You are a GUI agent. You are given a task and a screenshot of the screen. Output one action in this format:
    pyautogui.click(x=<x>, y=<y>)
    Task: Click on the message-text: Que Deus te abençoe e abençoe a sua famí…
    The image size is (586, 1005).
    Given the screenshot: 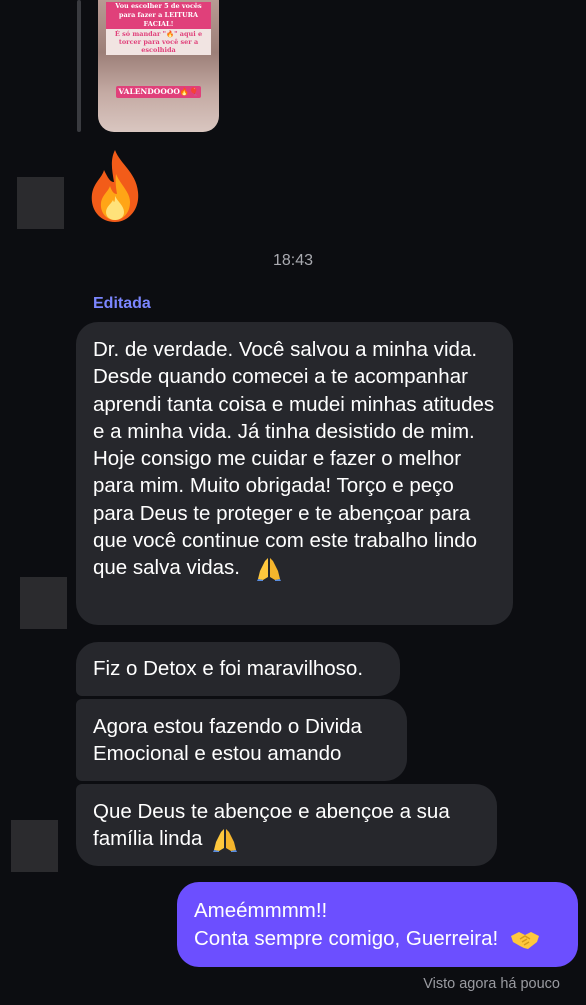 What is the action you would take?
    pyautogui.click(x=271, y=825)
    